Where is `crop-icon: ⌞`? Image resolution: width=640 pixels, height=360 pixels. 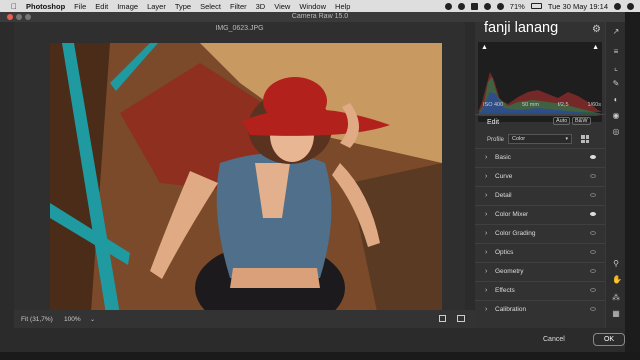
crop-icon: ⌞ is located at coordinates (616, 68).